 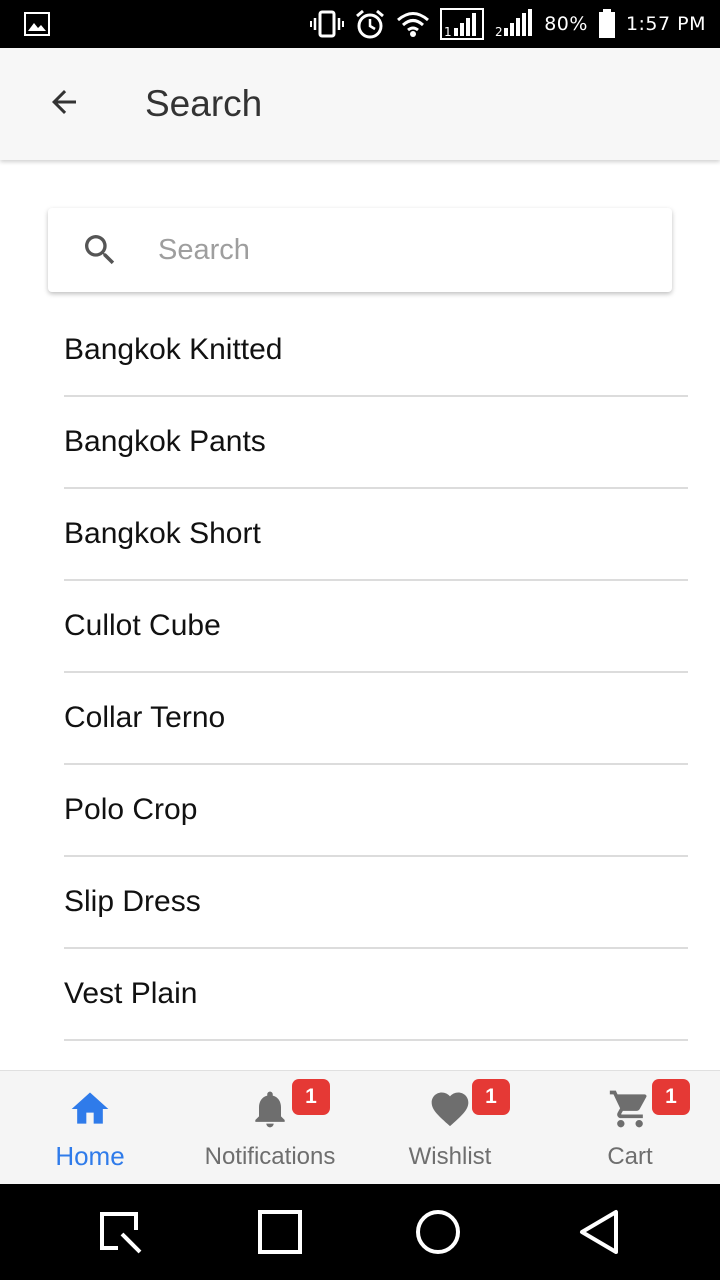 What do you see at coordinates (566, 24) in the screenshot?
I see `battery-percentage: 80%` at bounding box center [566, 24].